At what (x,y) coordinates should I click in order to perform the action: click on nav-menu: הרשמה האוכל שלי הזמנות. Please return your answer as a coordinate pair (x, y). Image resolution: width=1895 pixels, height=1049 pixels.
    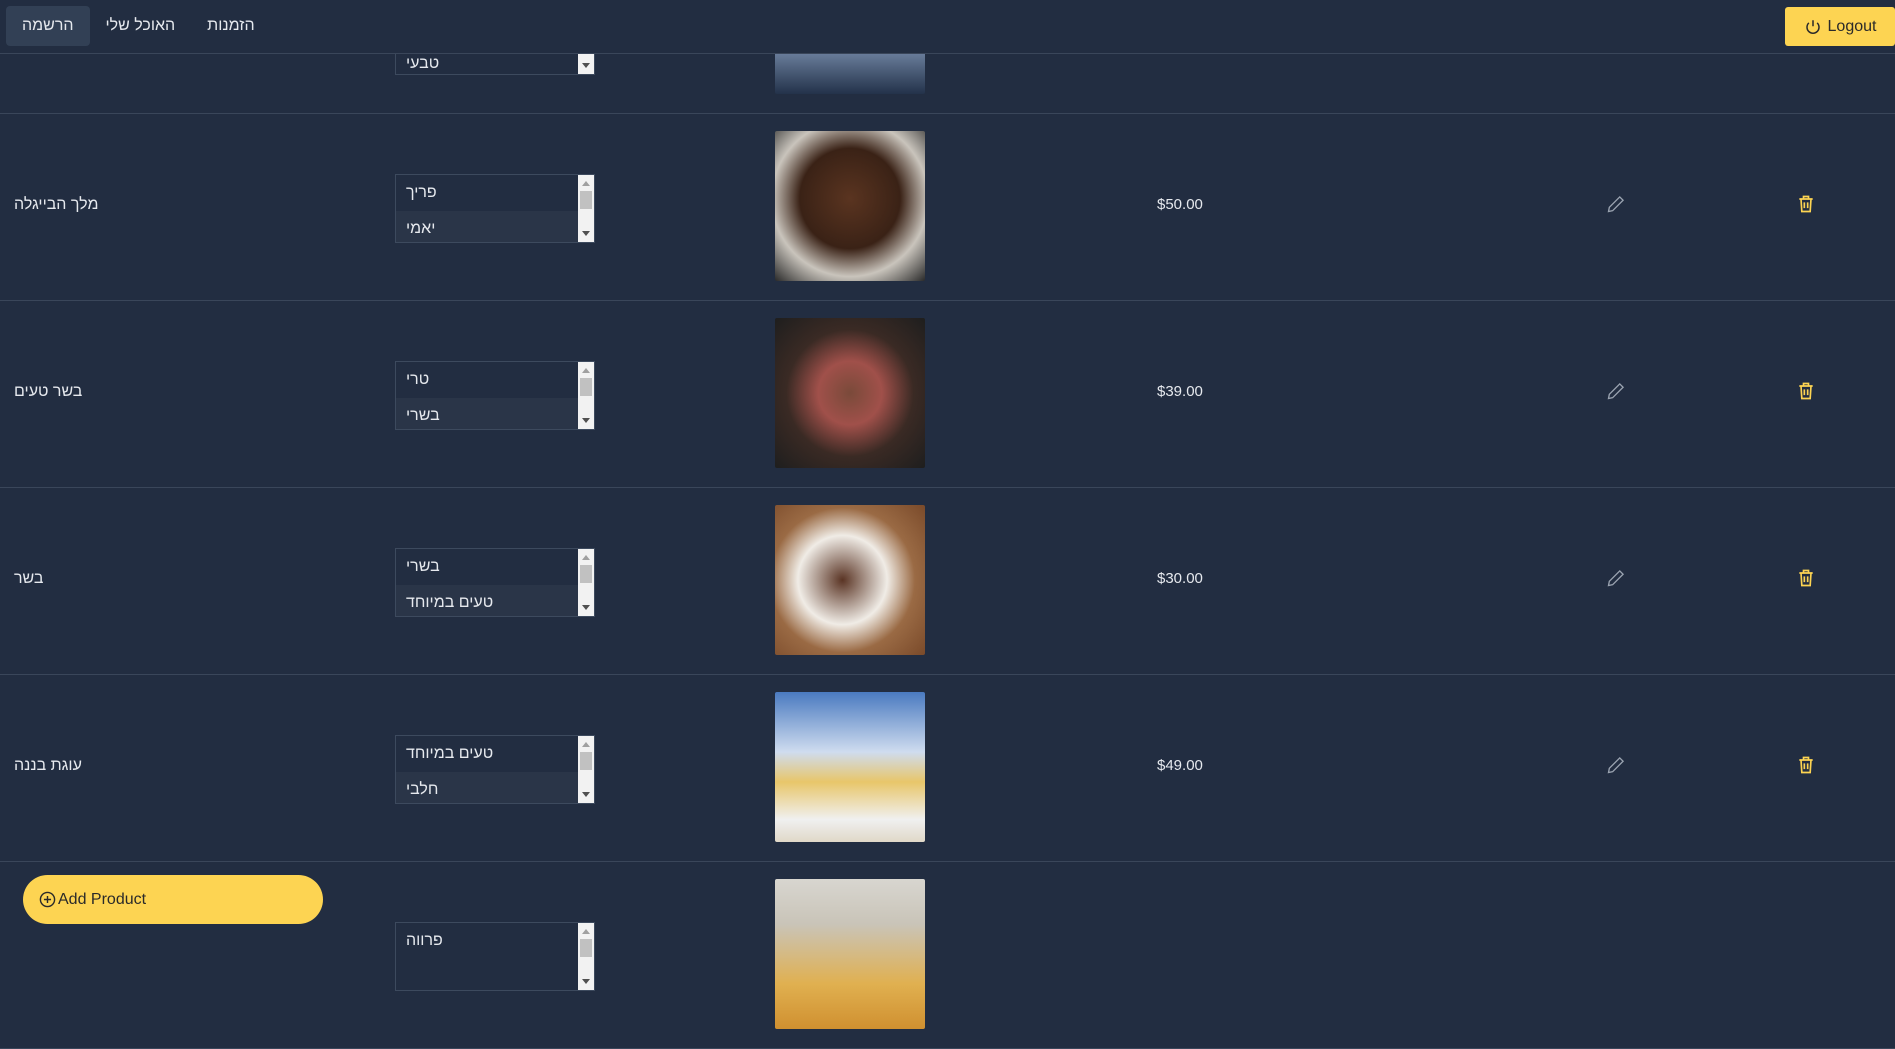
    Looking at the image, I should click on (138, 26).